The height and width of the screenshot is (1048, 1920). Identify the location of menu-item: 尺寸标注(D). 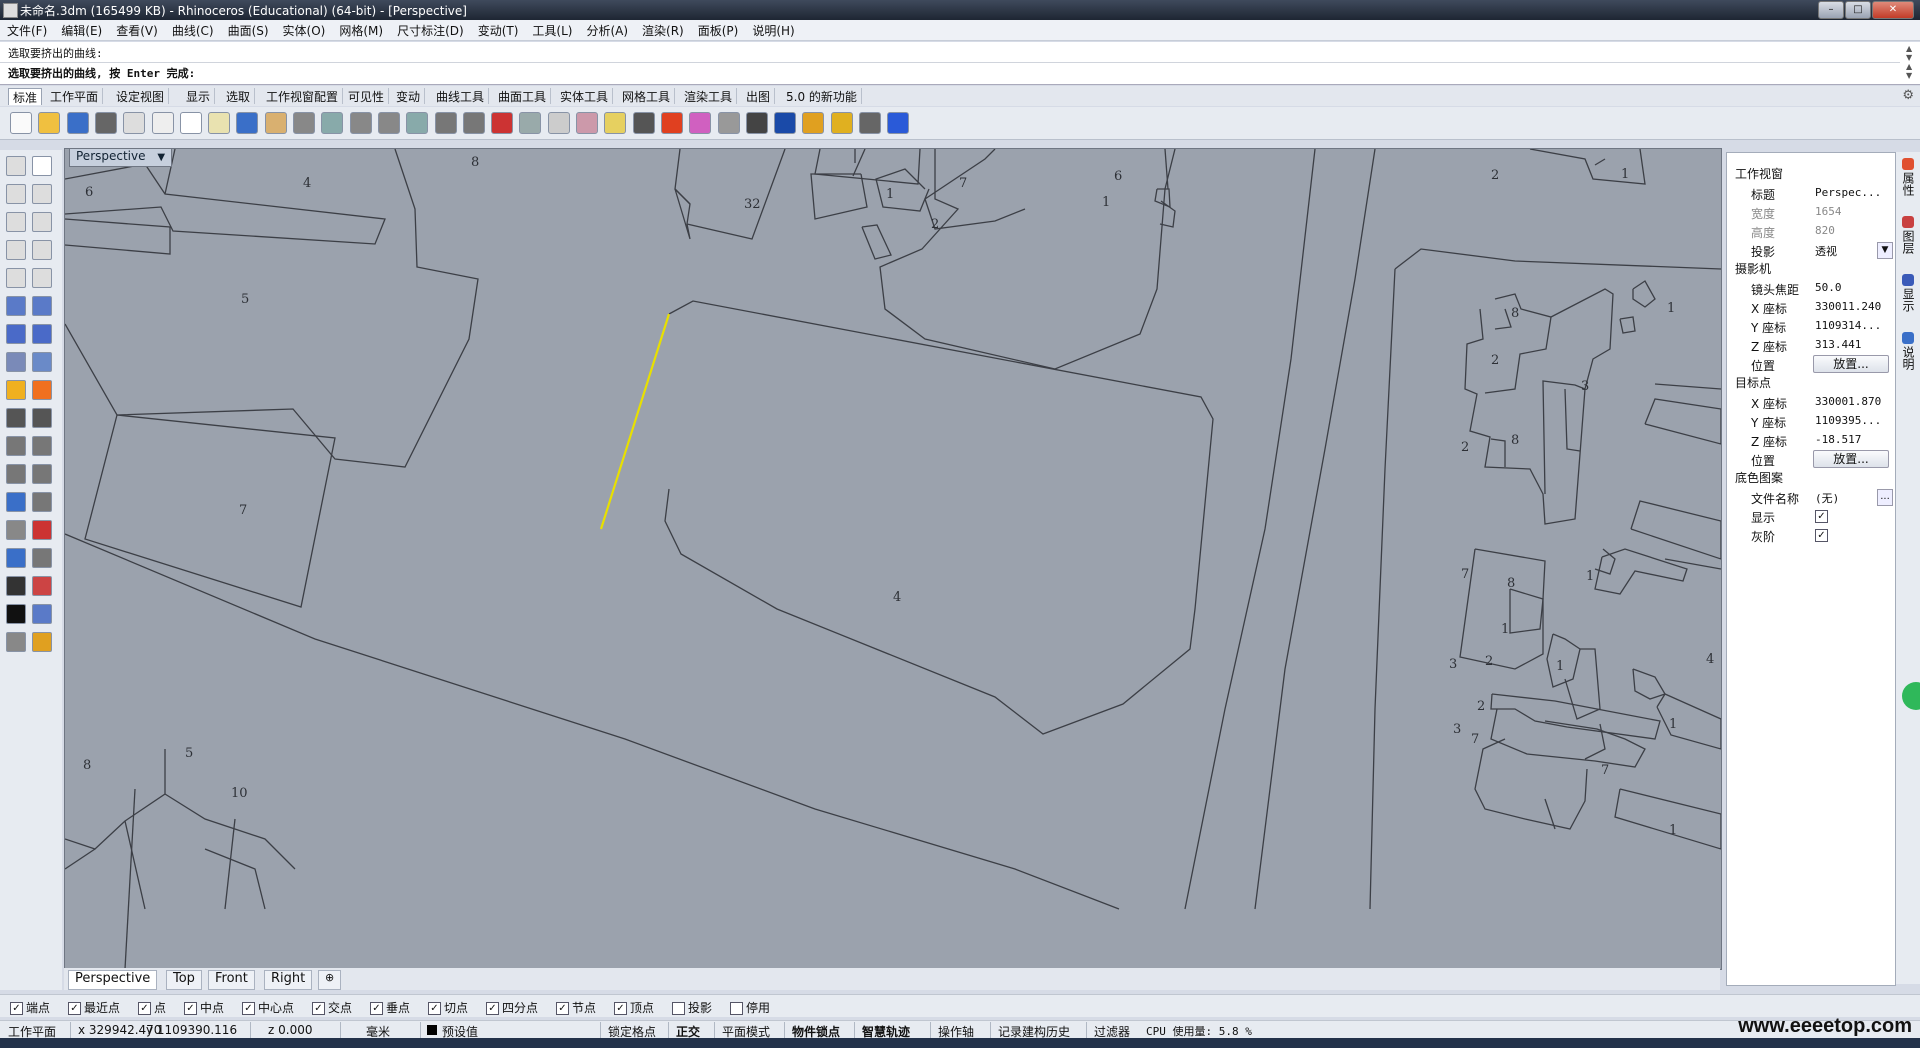
(430, 29).